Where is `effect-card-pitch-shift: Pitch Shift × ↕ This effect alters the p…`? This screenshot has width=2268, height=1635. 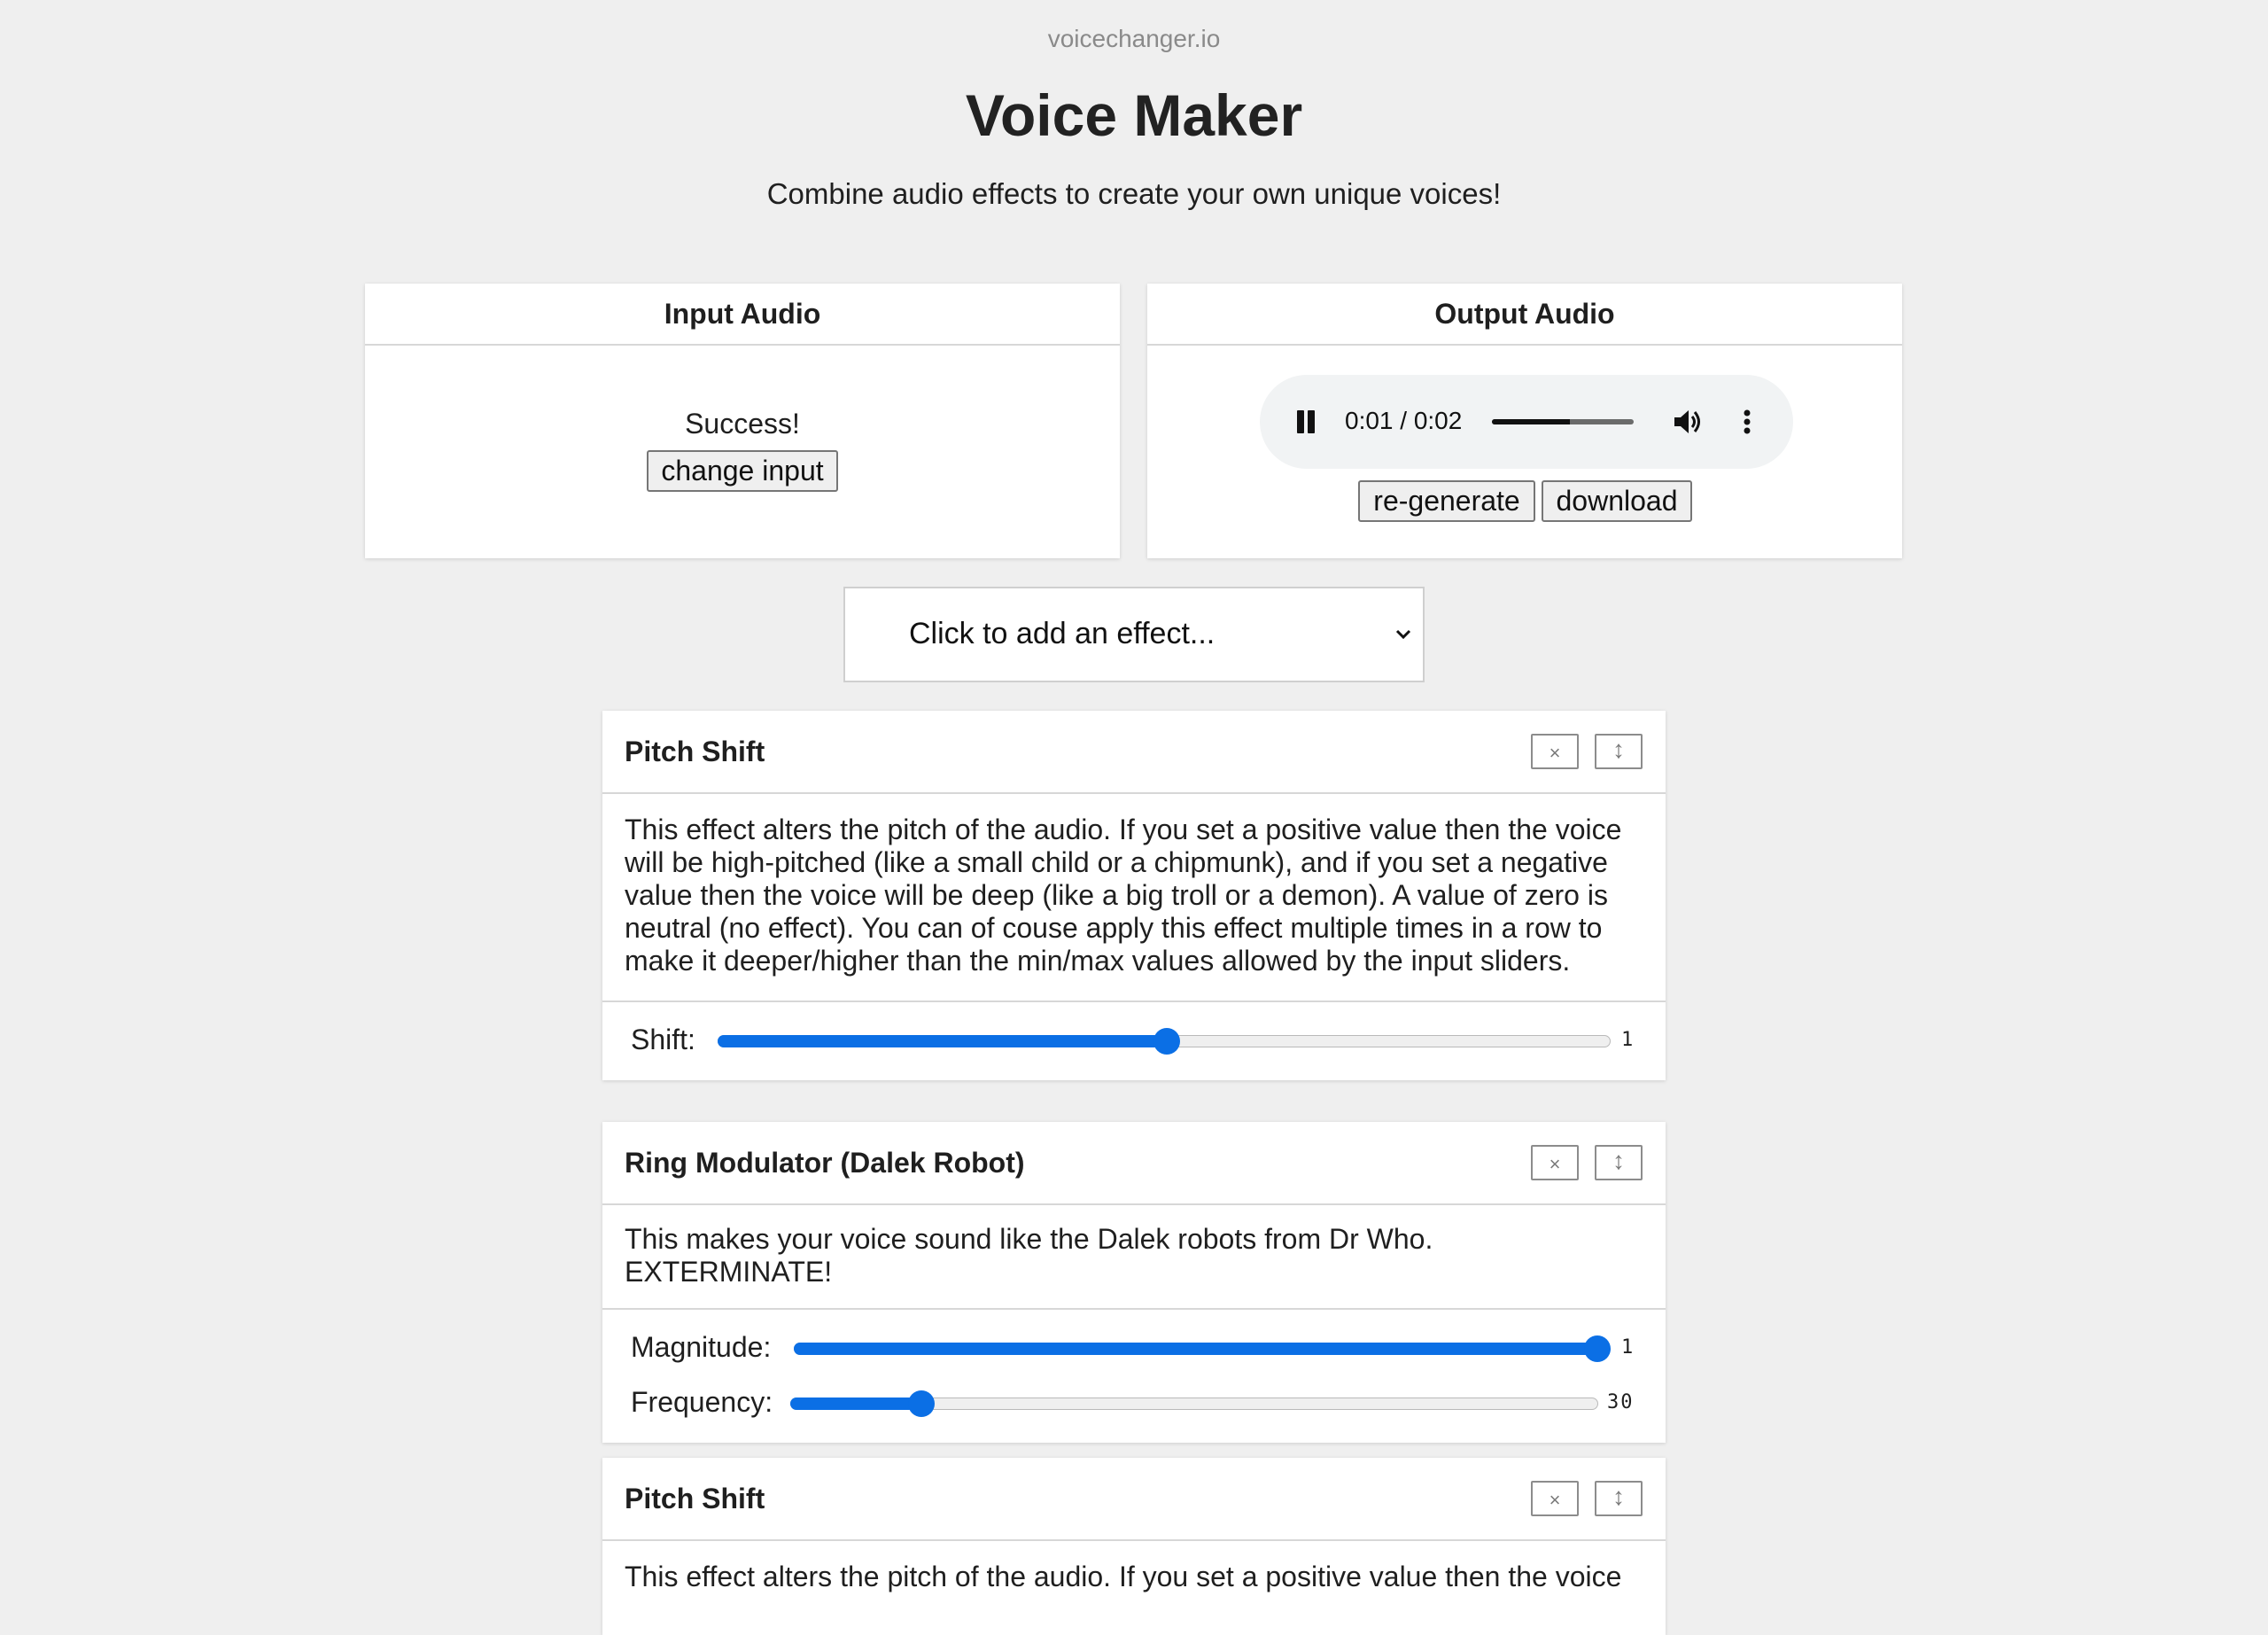 effect-card-pitch-shift: Pitch Shift × ↕ This effect alters the p… is located at coordinates (1134, 895).